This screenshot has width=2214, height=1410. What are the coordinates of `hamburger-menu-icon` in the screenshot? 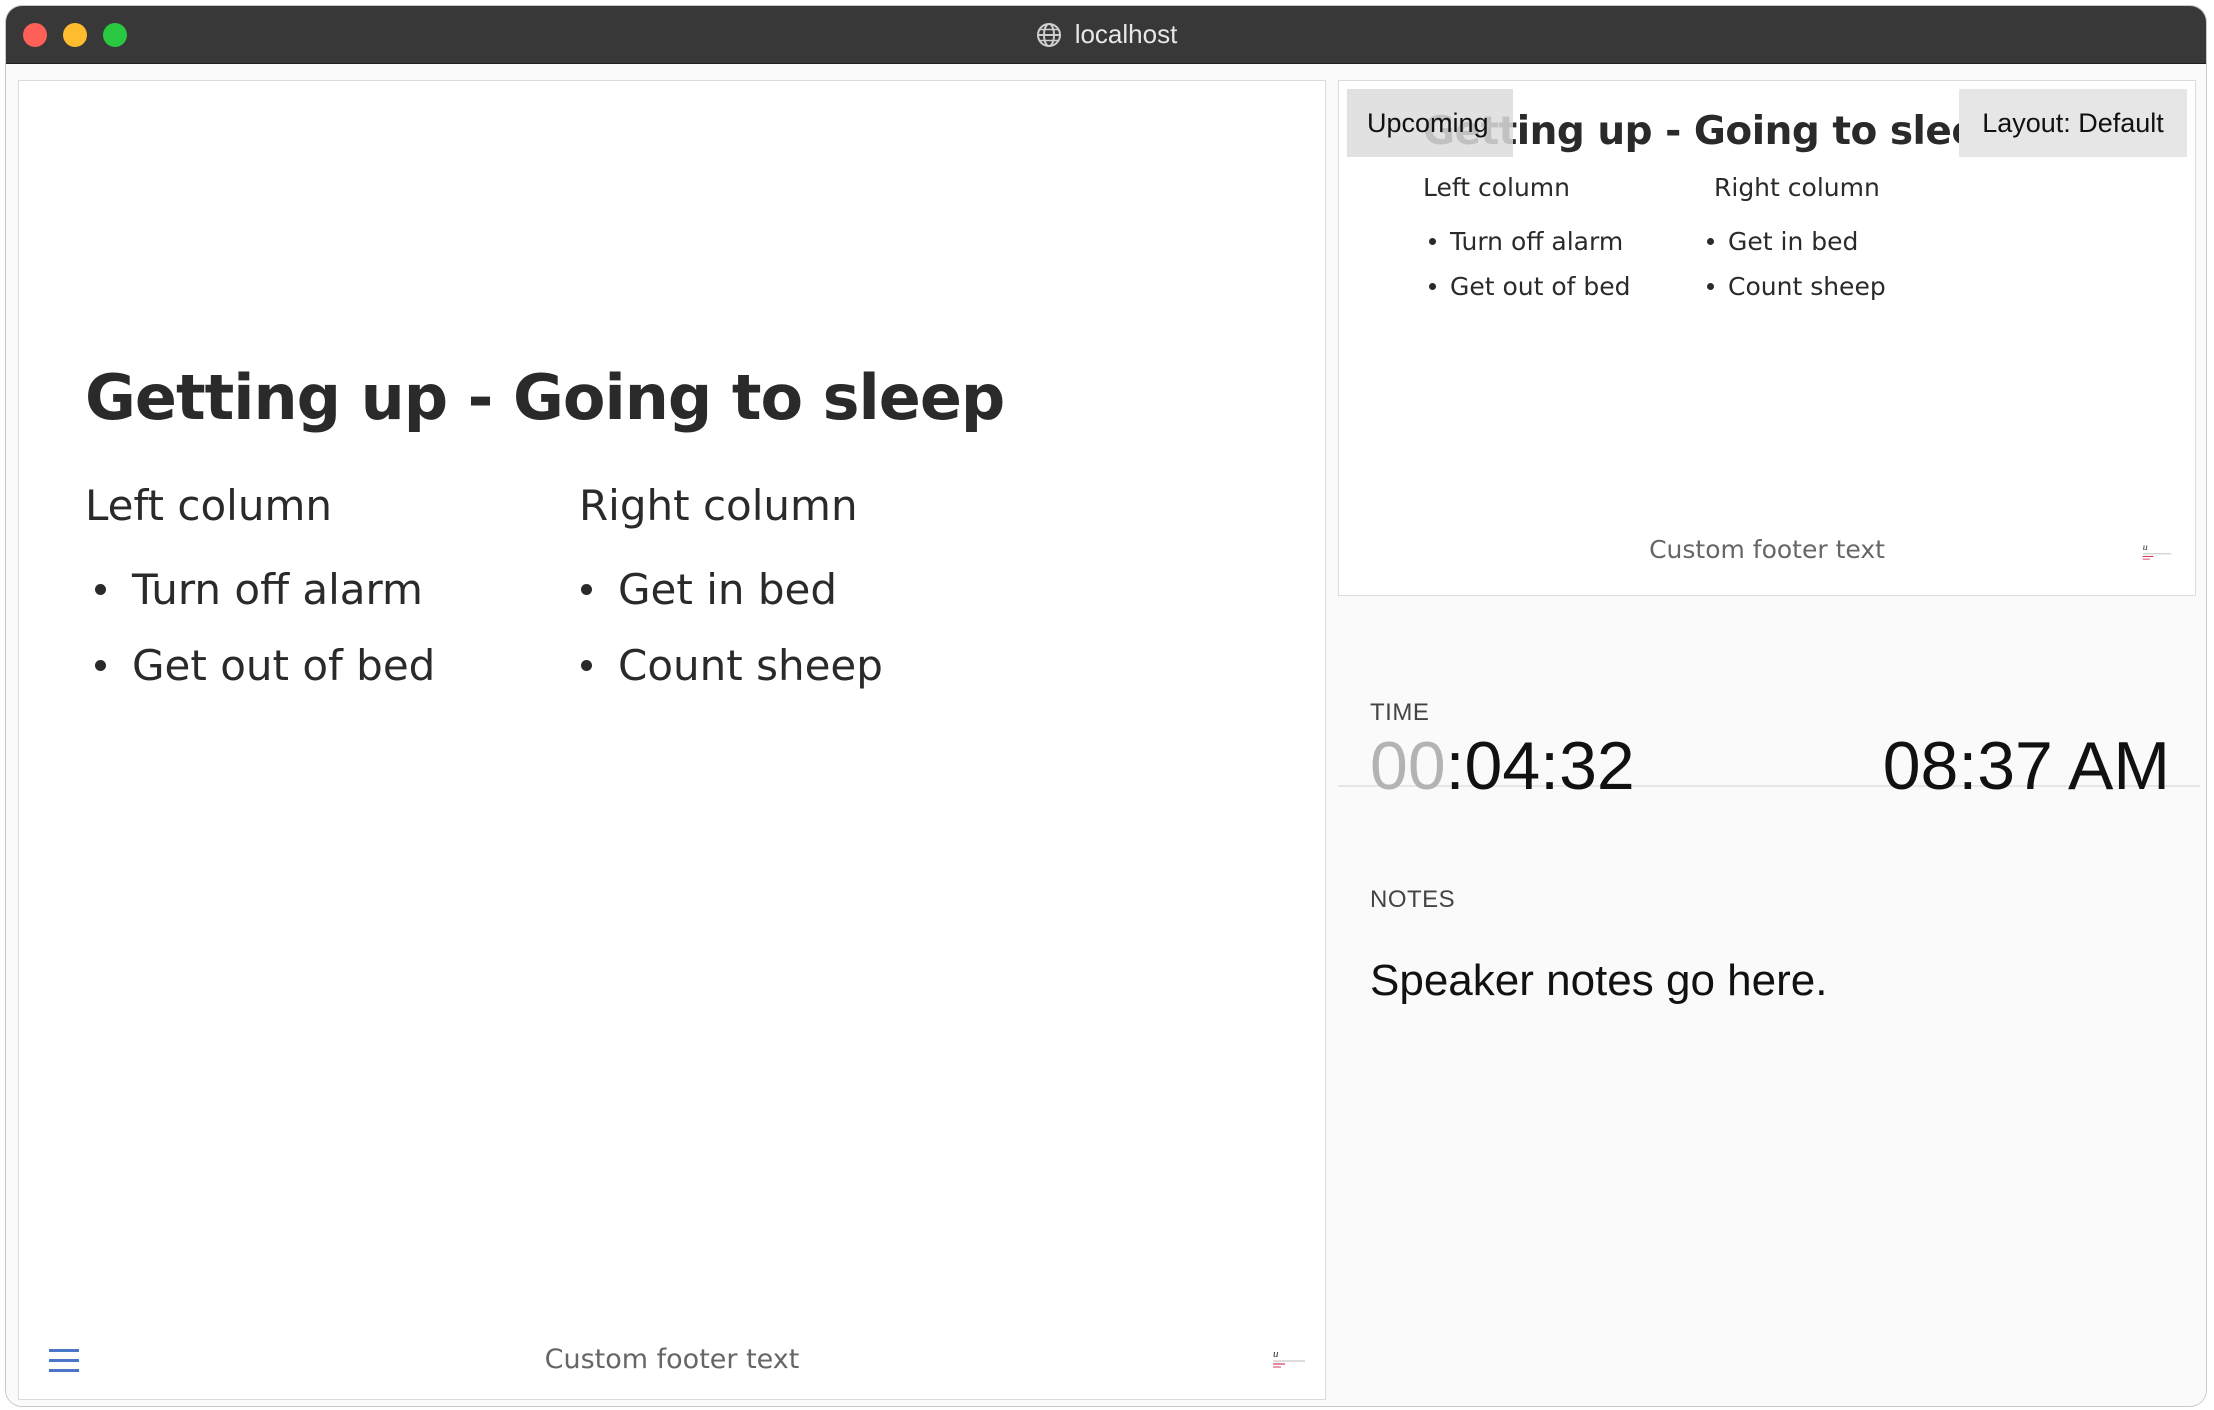 It's located at (64, 1361).